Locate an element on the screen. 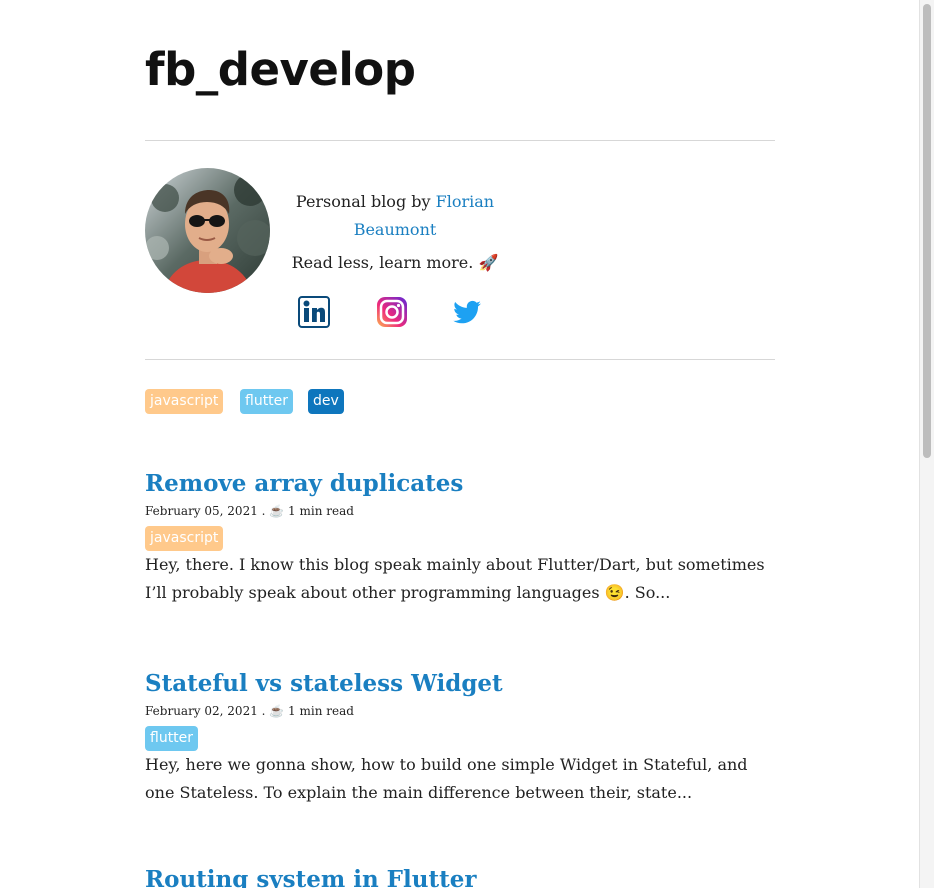 The image size is (934, 888). post-tags: flutter is located at coordinates (460, 738).